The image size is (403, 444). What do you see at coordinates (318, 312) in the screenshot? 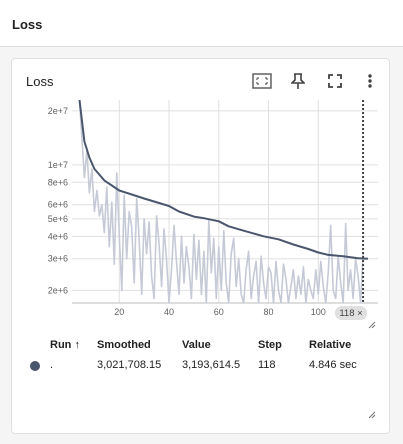
I see `x-tick-label: 100` at bounding box center [318, 312].